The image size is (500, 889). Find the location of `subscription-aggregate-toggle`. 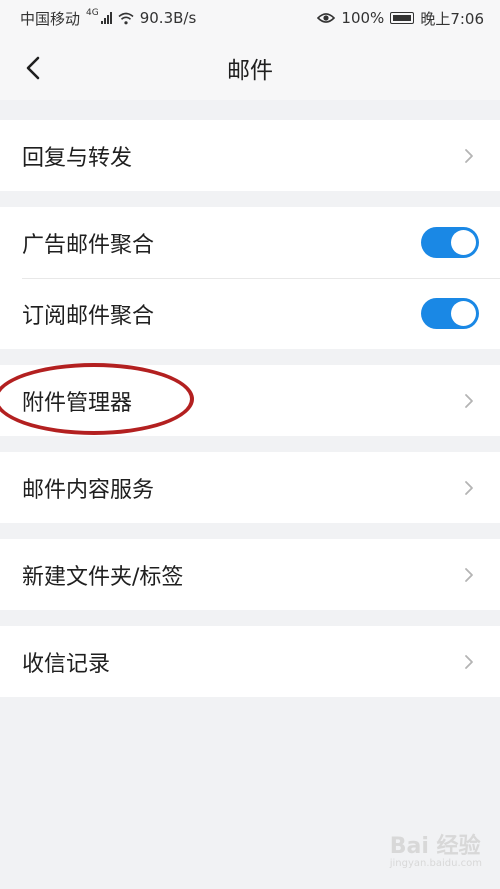

subscription-aggregate-toggle is located at coordinates (450, 313).